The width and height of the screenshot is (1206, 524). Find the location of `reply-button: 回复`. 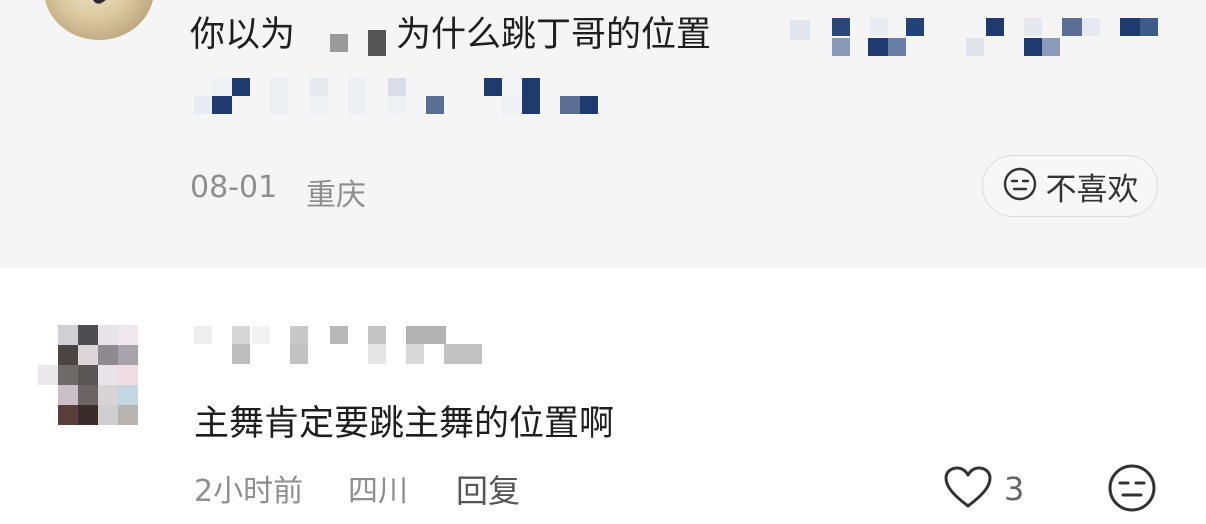

reply-button: 回复 is located at coordinates (488, 489).